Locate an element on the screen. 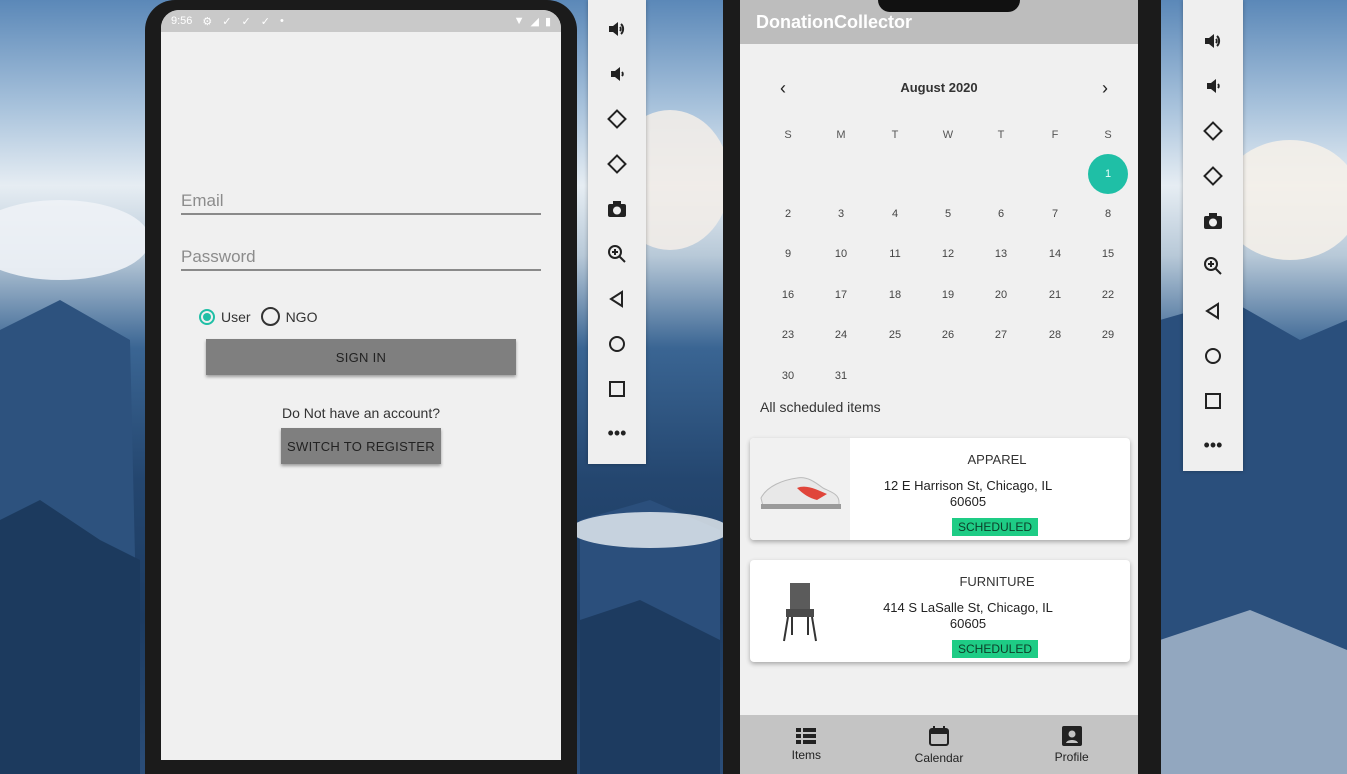  calendar-day: 24 is located at coordinates (841, 335).